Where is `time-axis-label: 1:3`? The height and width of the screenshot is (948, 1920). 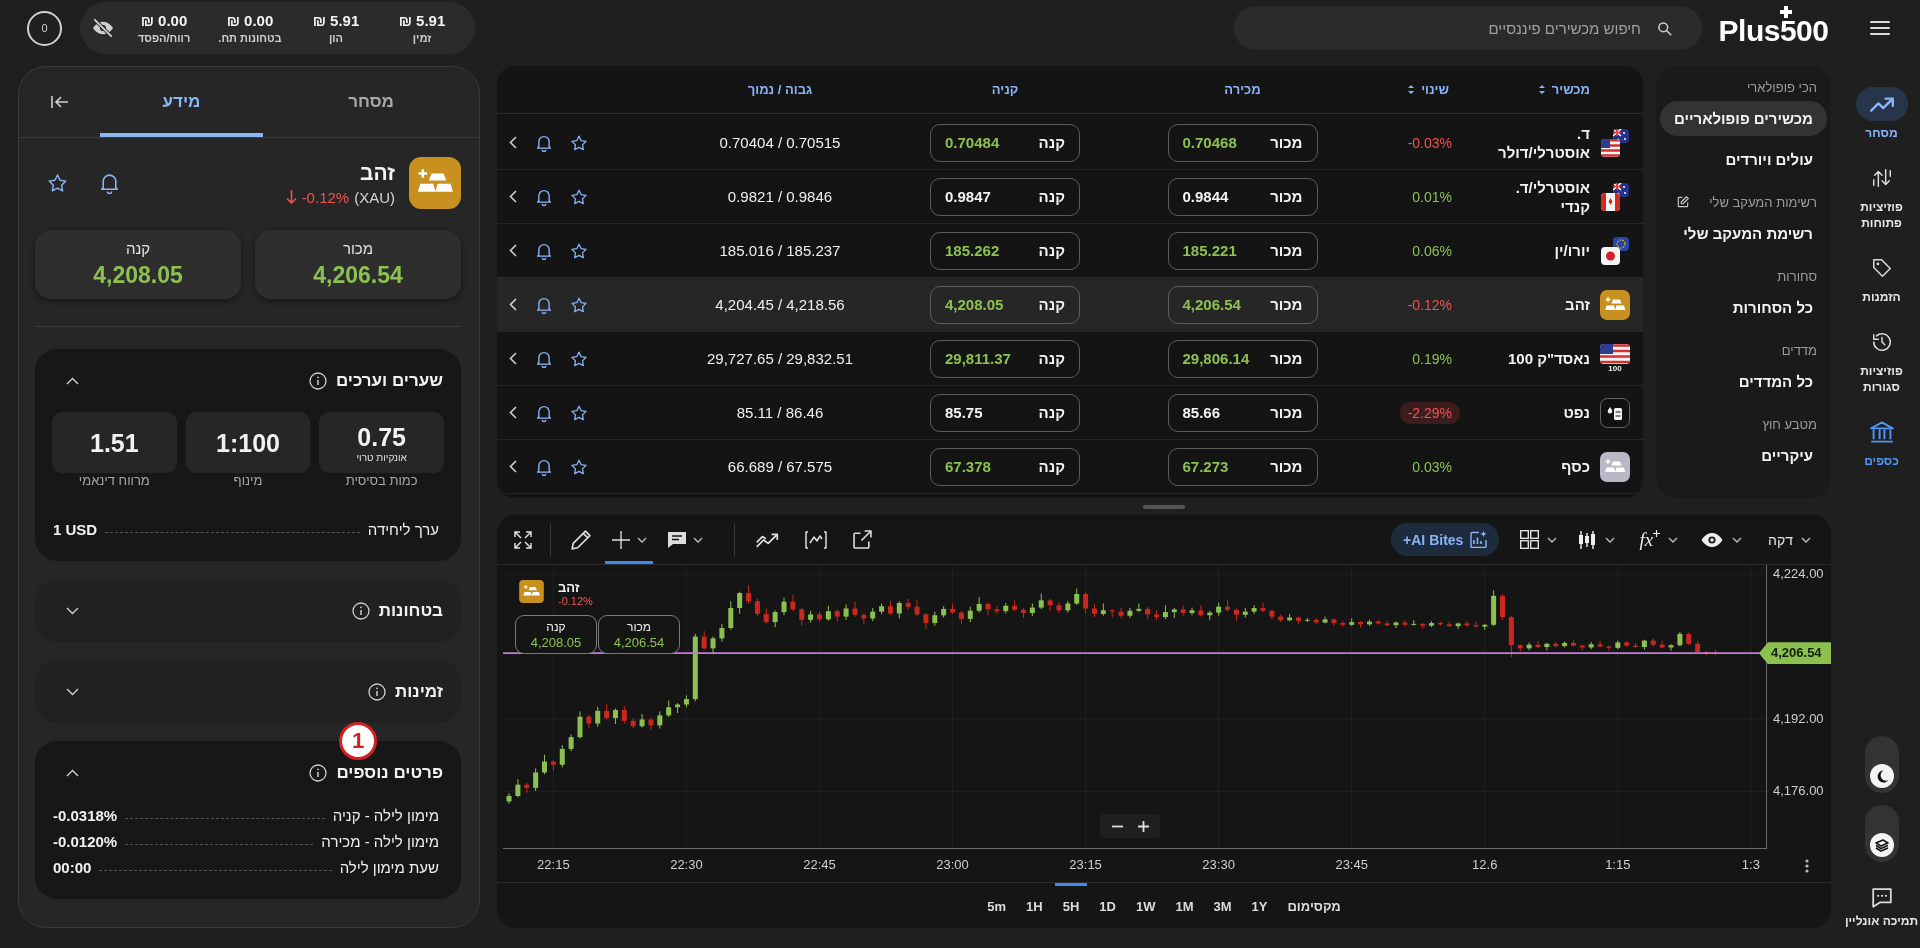 time-axis-label: 1:3 is located at coordinates (1750, 864).